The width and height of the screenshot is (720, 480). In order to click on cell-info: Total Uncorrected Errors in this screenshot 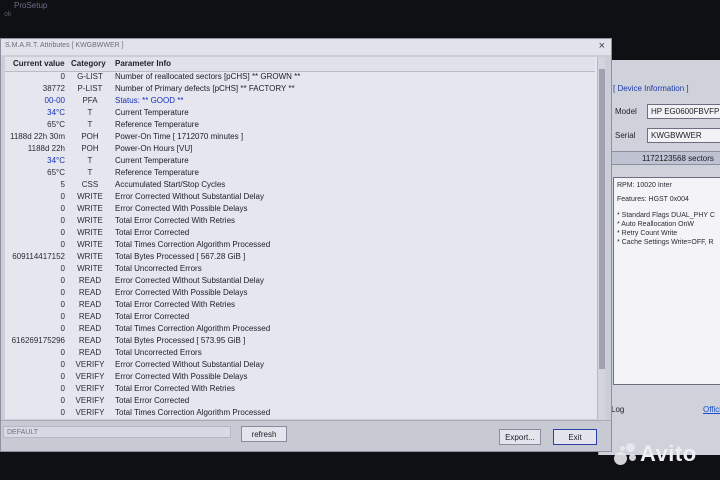, I will do `click(158, 268)`.